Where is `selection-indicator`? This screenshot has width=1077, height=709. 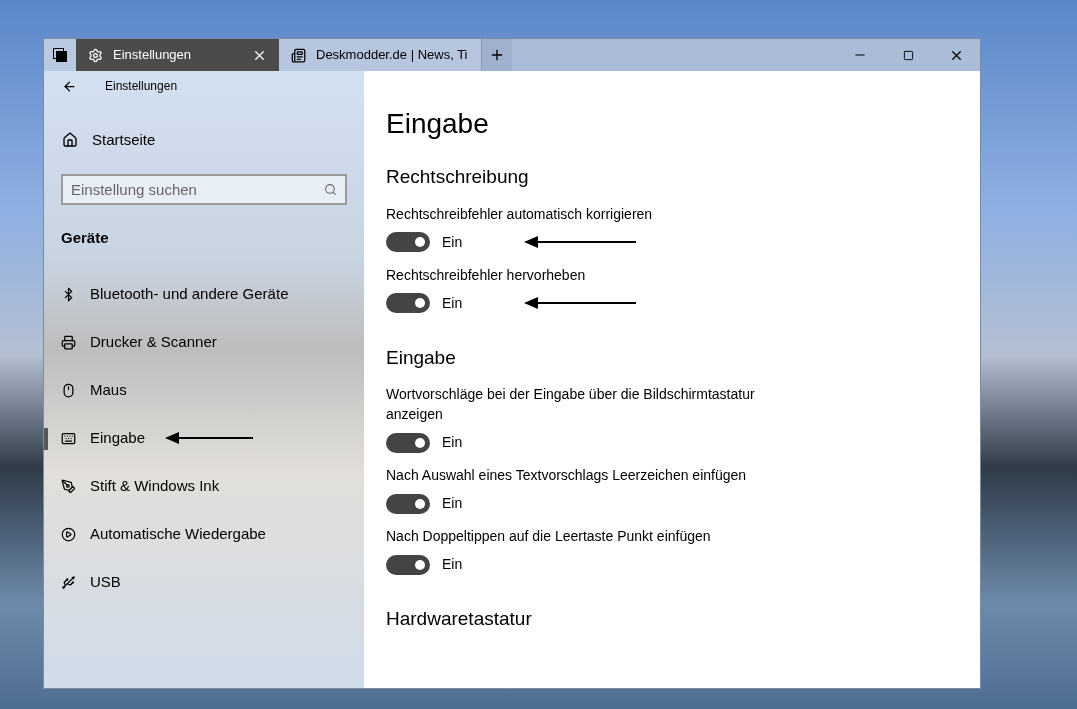 selection-indicator is located at coordinates (46, 439).